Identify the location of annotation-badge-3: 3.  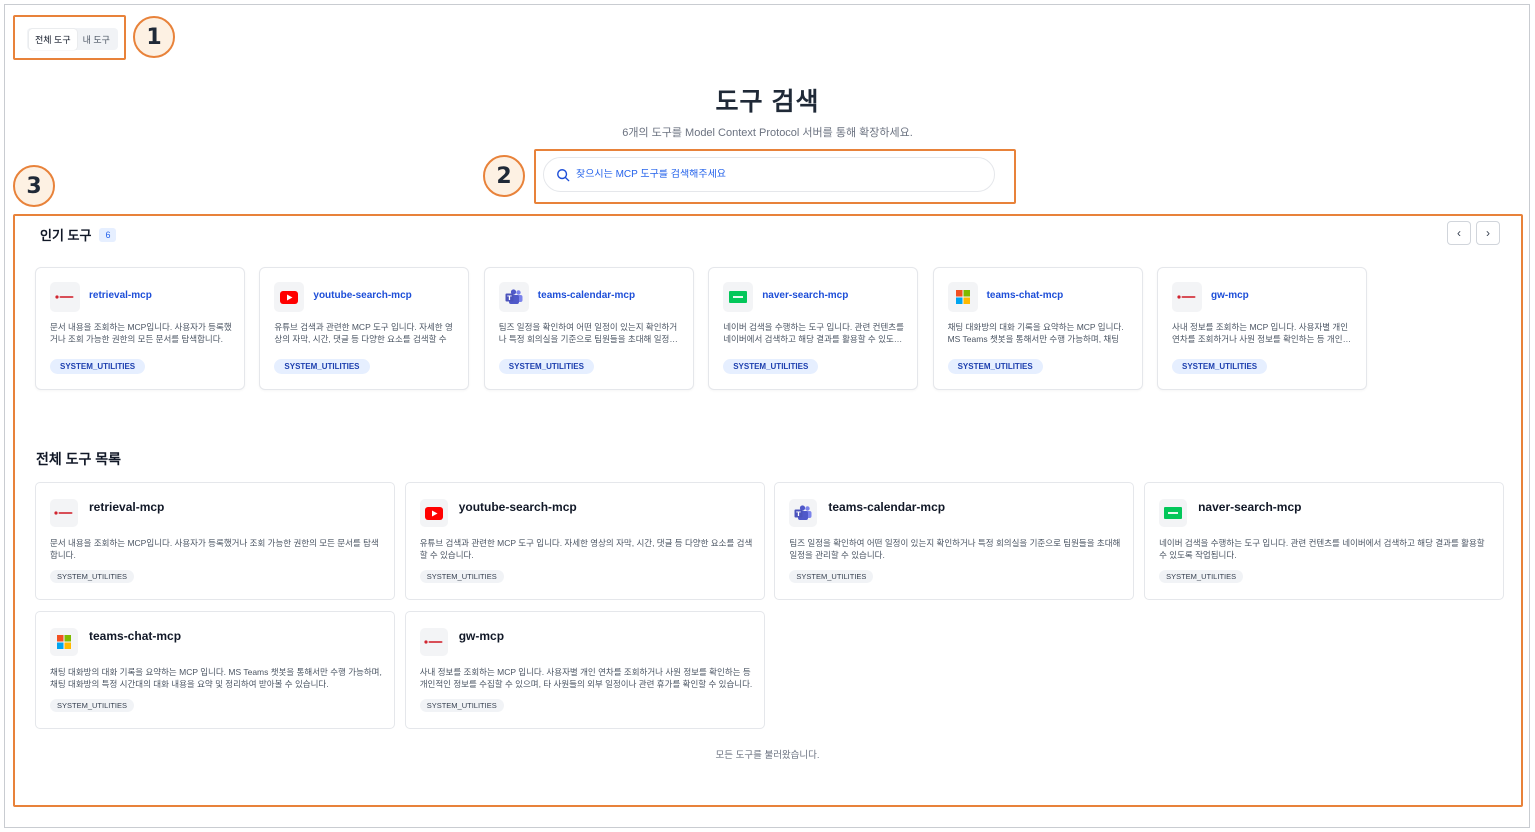
(34, 186).